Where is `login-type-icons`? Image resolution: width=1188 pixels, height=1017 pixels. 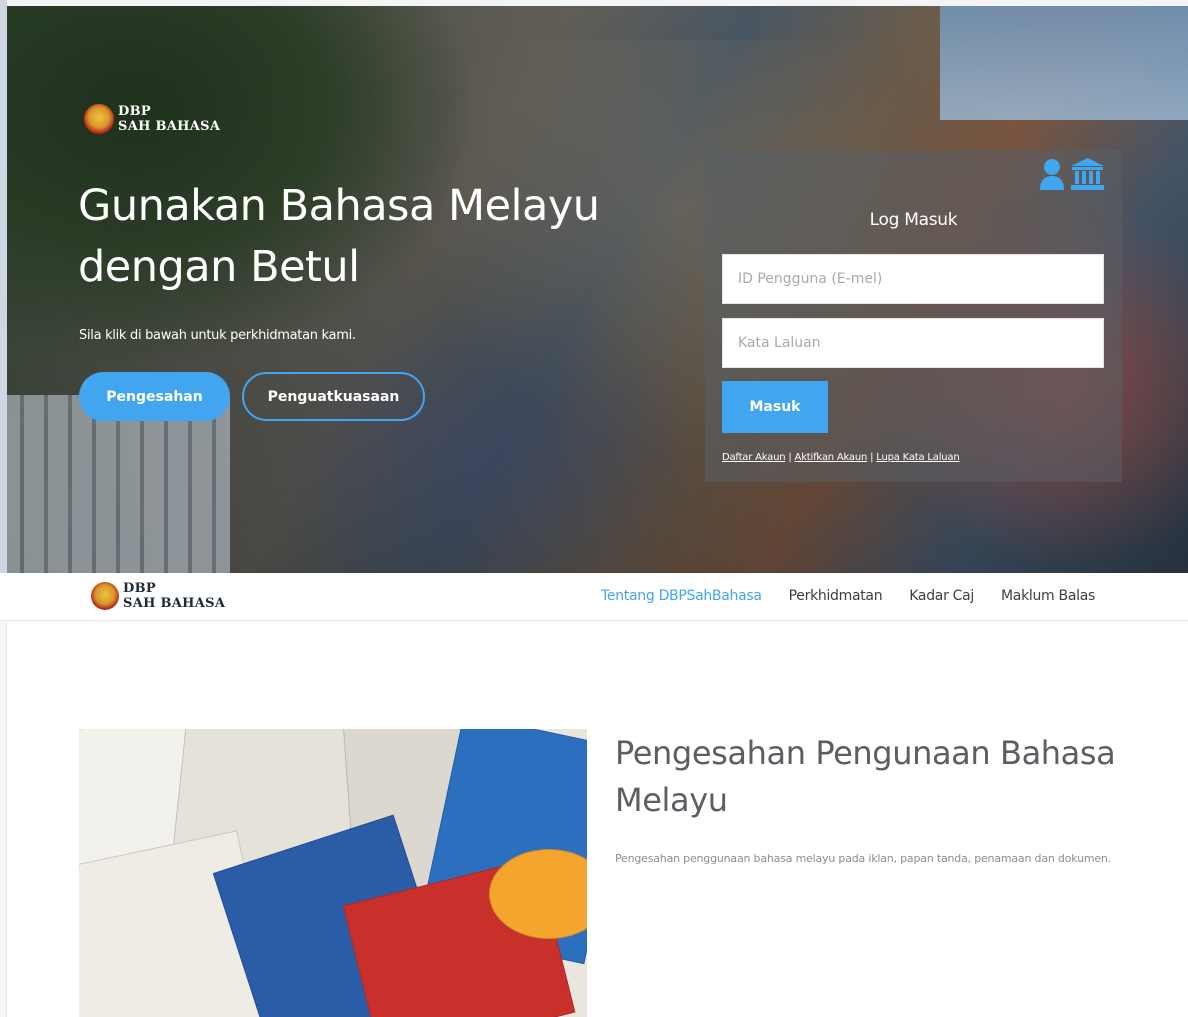 login-type-icons is located at coordinates (1071, 176).